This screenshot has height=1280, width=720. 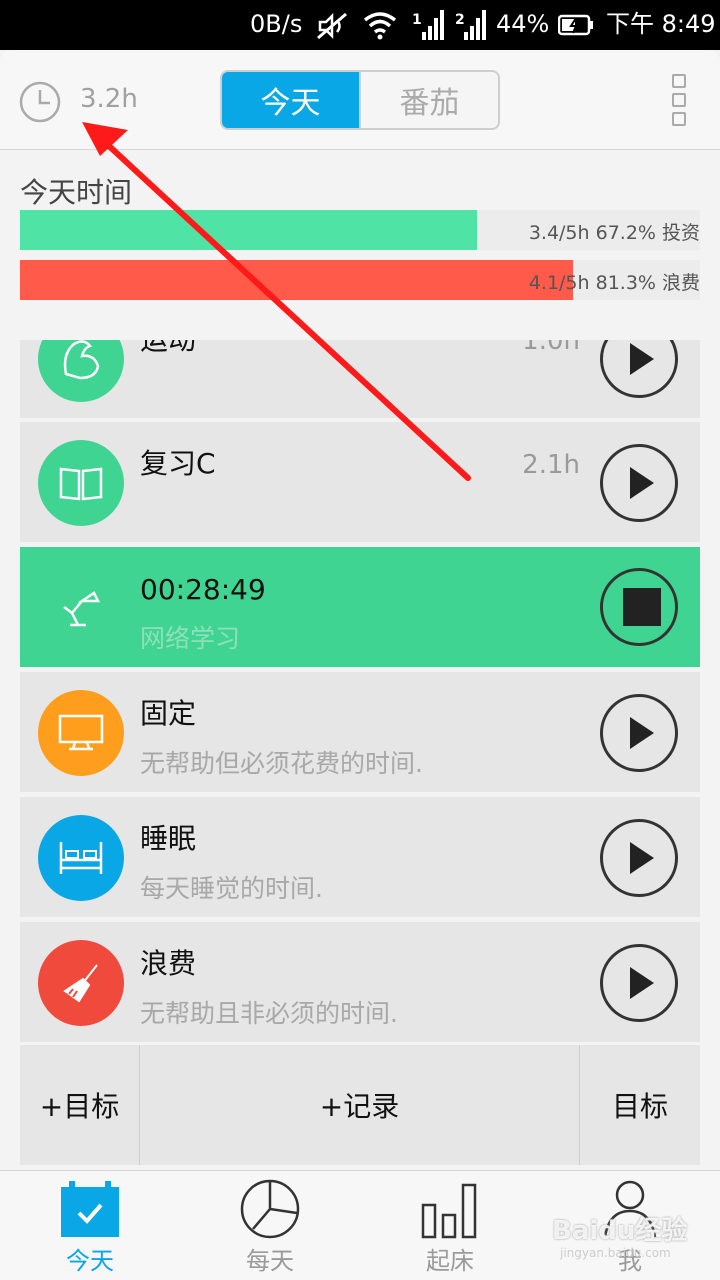 What do you see at coordinates (281, 763) in the screenshot?
I see `activity-desc: 无帮助但必须花费的时间.` at bounding box center [281, 763].